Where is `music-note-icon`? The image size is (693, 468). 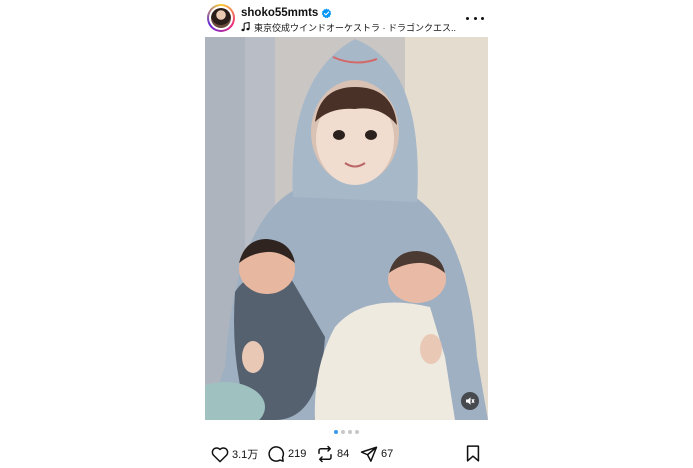
music-note-icon is located at coordinates (245, 27).